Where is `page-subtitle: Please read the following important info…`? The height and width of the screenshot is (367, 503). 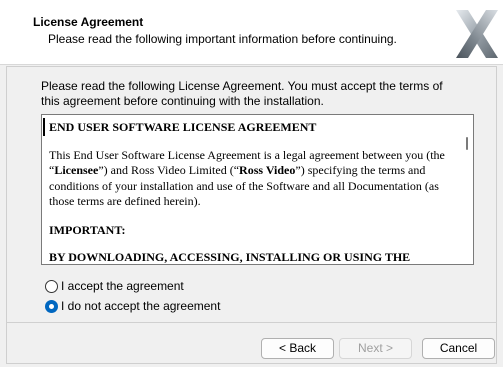
page-subtitle: Please read the following important info… is located at coordinates (222, 39).